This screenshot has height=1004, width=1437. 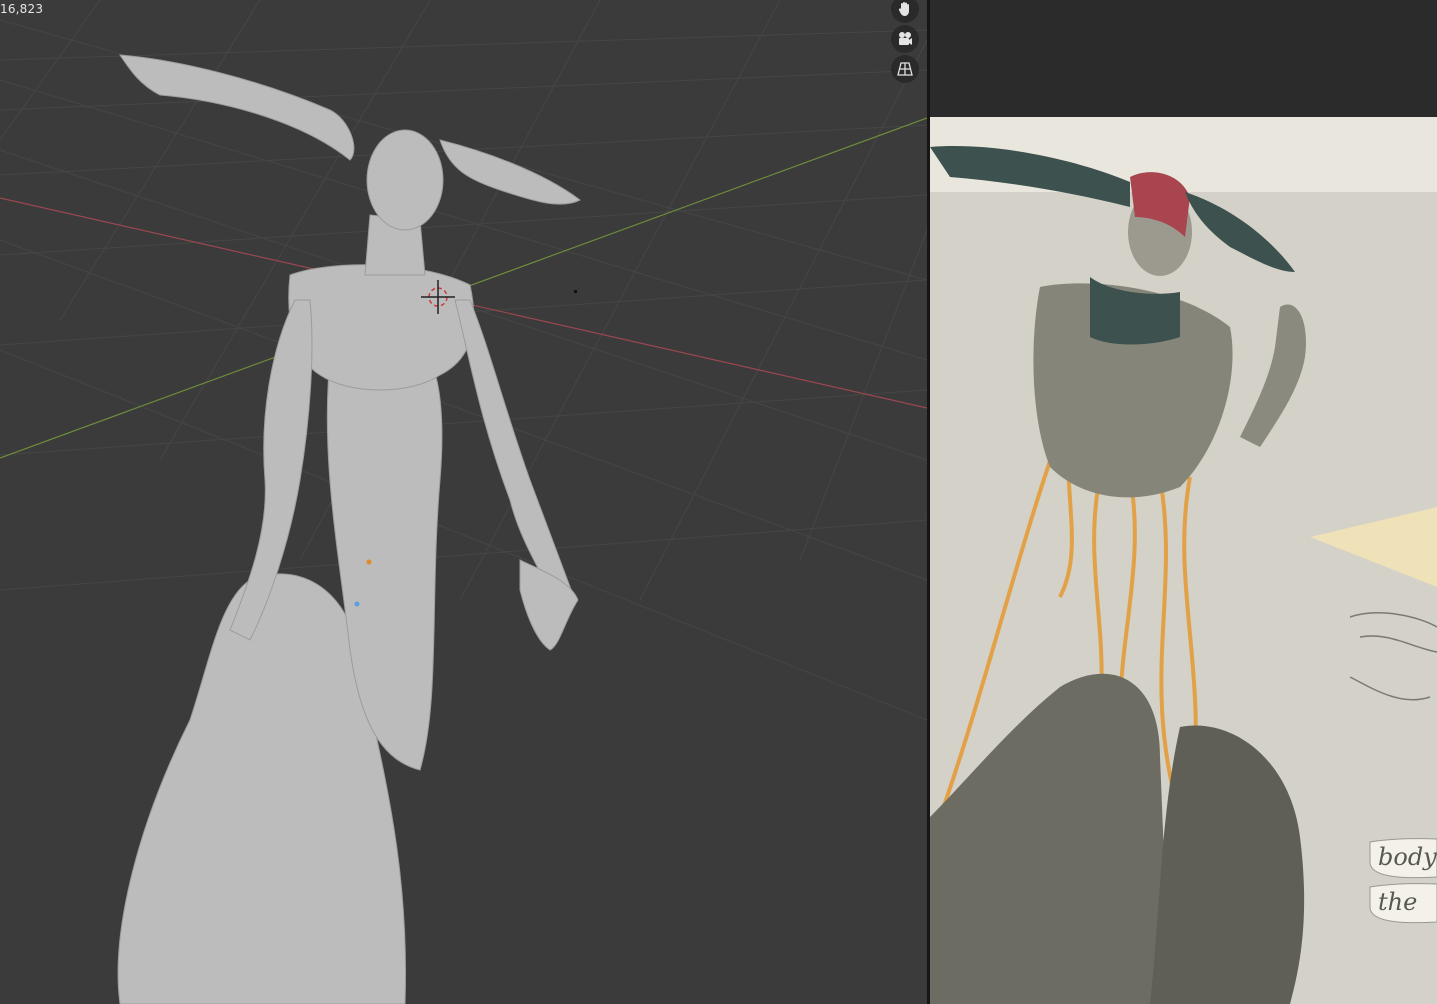 What do you see at coordinates (1398, 902) in the screenshot?
I see `reference-text-line: the` at bounding box center [1398, 902].